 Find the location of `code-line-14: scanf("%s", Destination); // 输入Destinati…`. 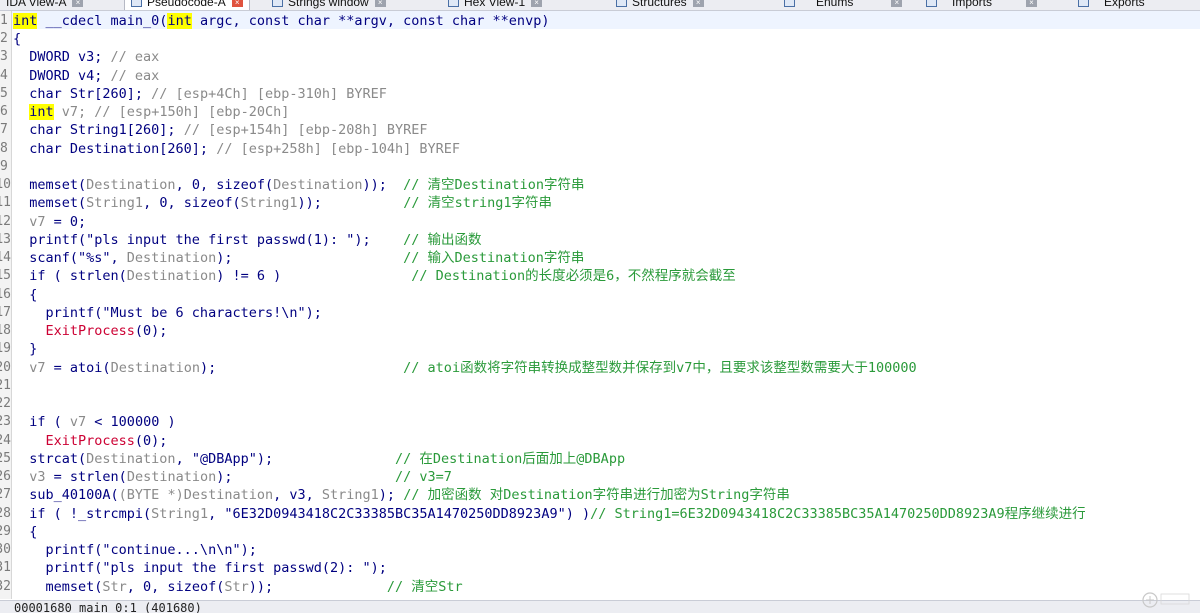

code-line-14: scanf("%s", Destination); // 输入Destinati… is located at coordinates (298, 258).